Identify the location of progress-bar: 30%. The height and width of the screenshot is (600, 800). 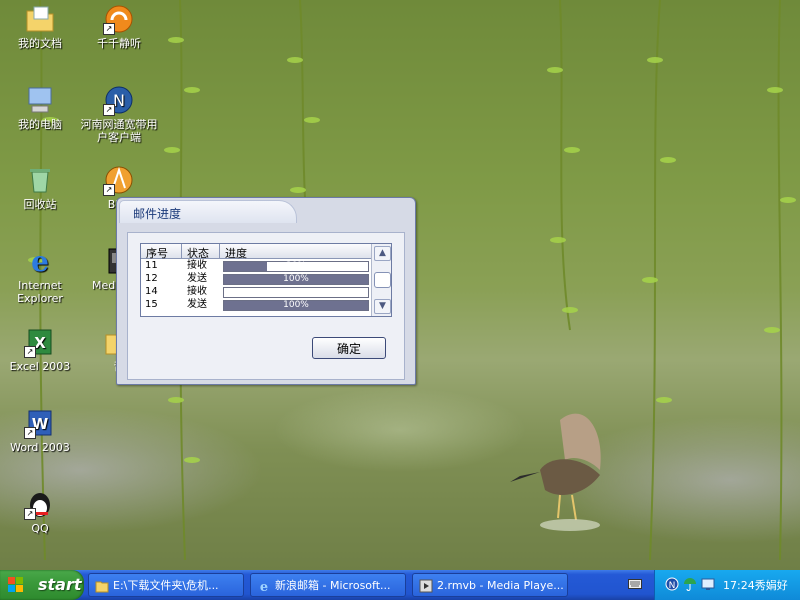
(296, 266).